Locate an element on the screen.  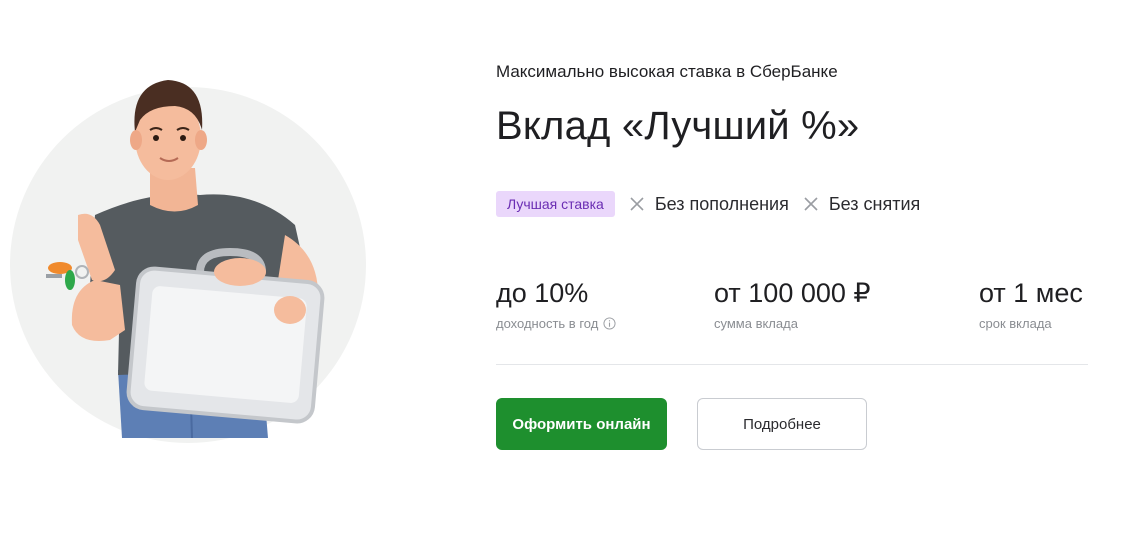
offer-tags: Лучшая ставка Без пополнения Без снятия is located at coordinates (708, 204).